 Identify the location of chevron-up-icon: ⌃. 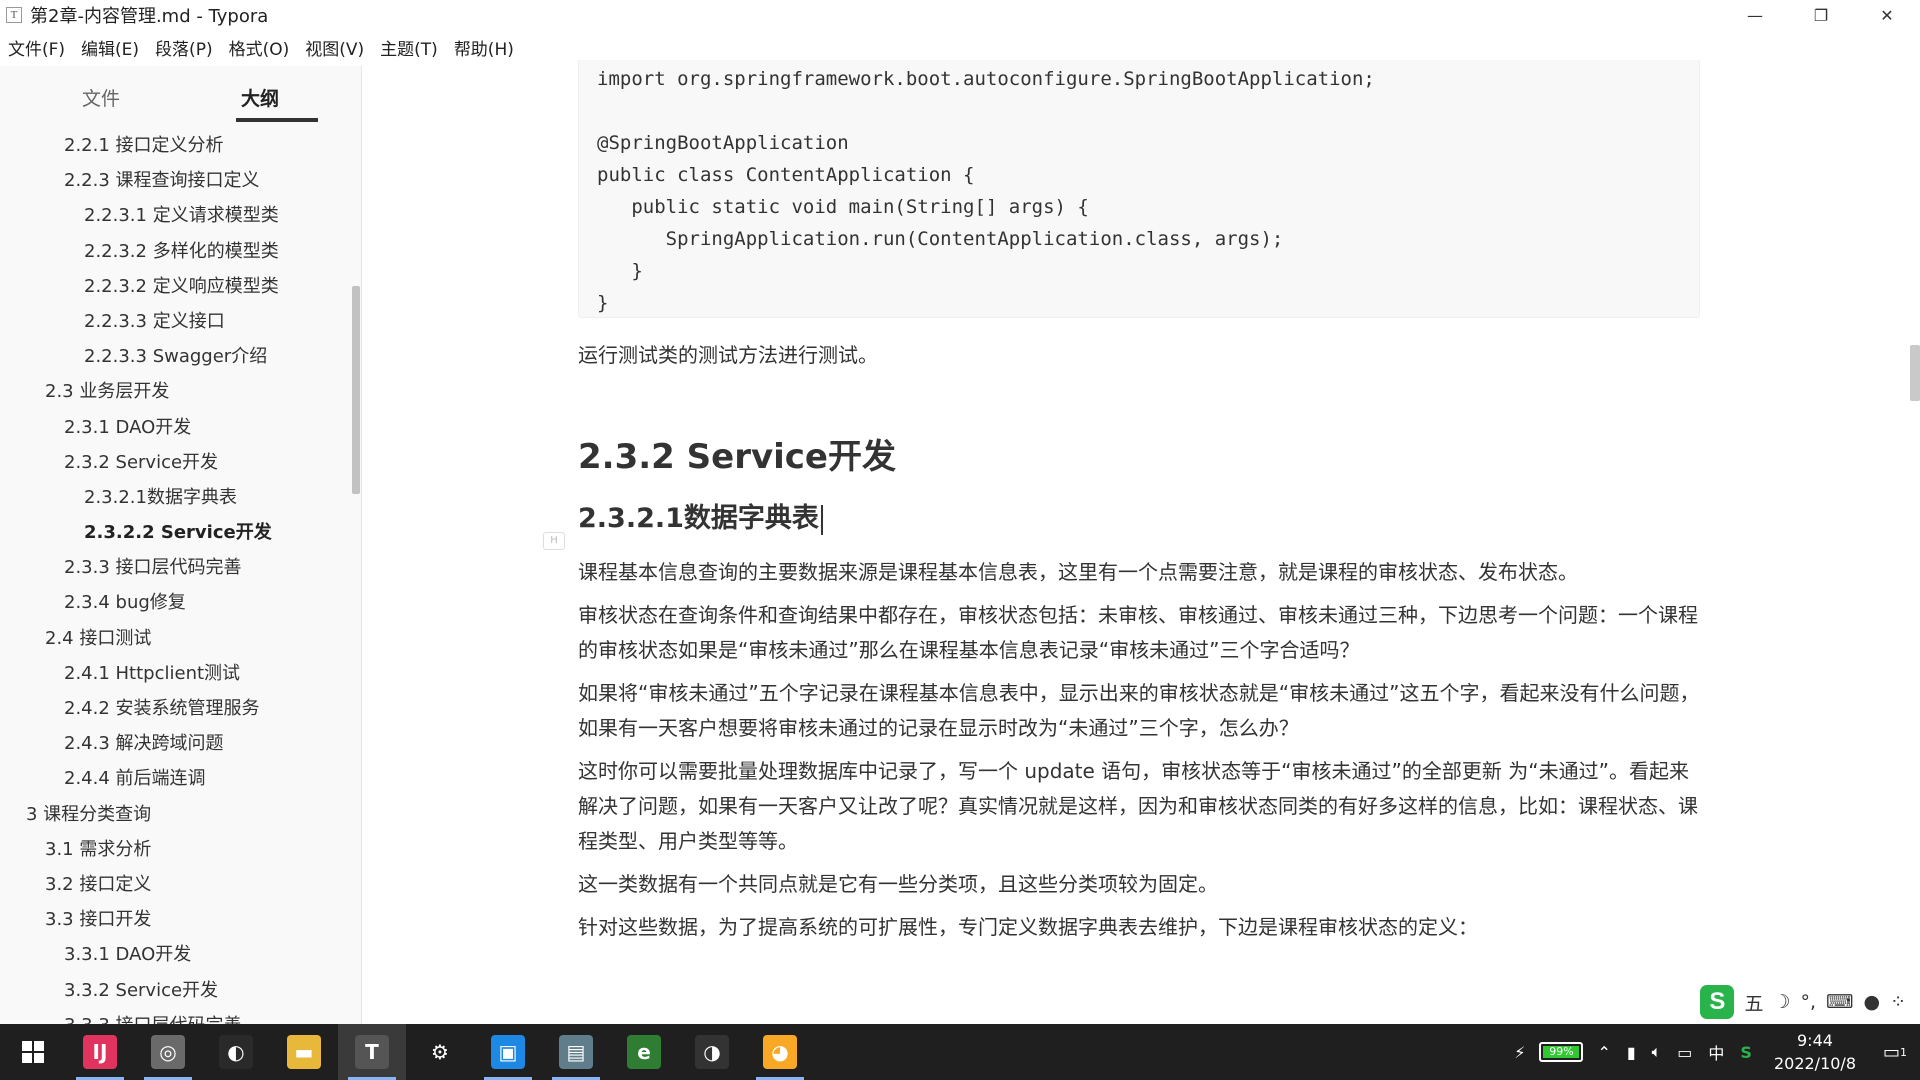
(1603, 1052).